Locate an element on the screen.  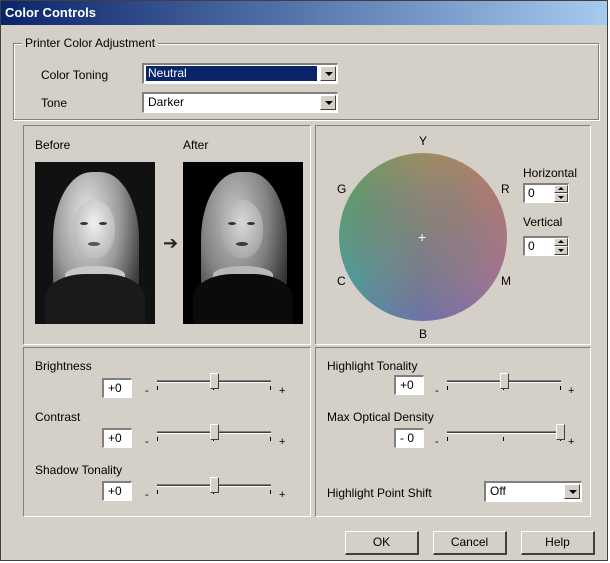
wheel-label-g: G is located at coordinates (342, 189).